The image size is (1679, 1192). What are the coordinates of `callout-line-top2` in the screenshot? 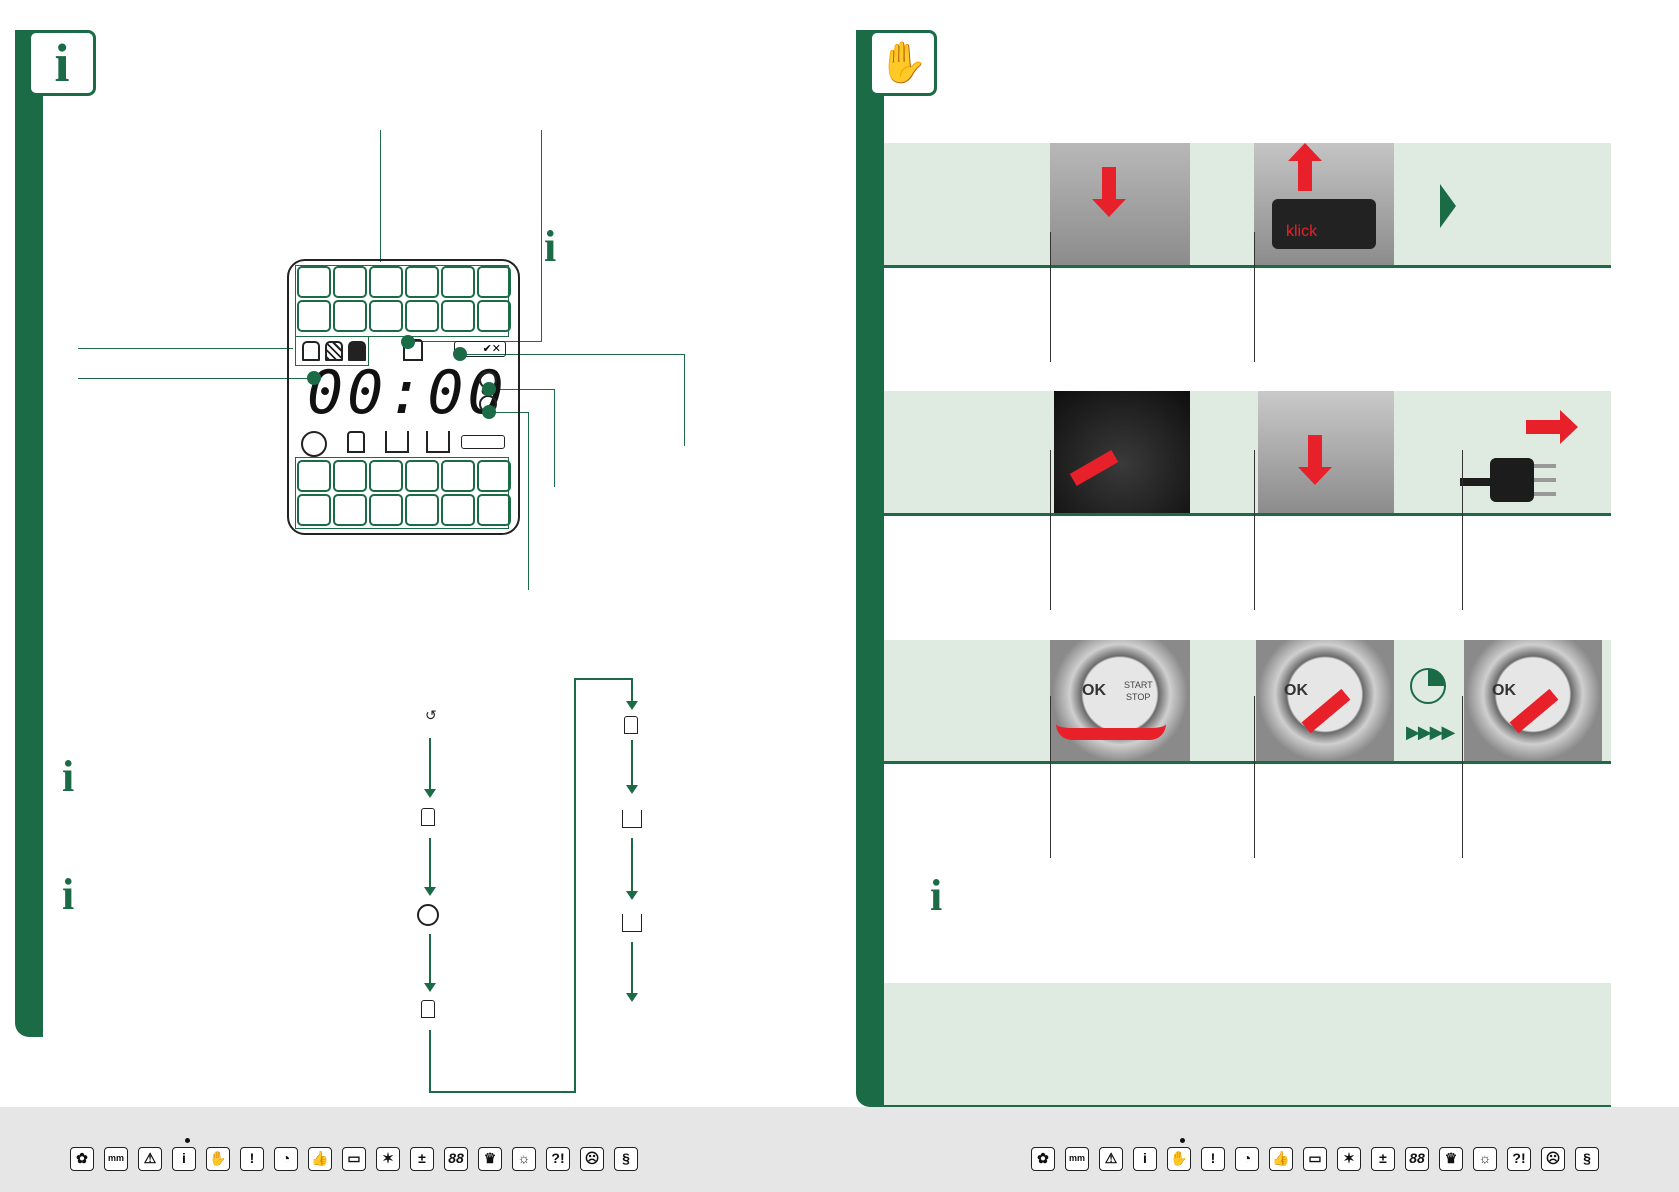 It's located at (541, 236).